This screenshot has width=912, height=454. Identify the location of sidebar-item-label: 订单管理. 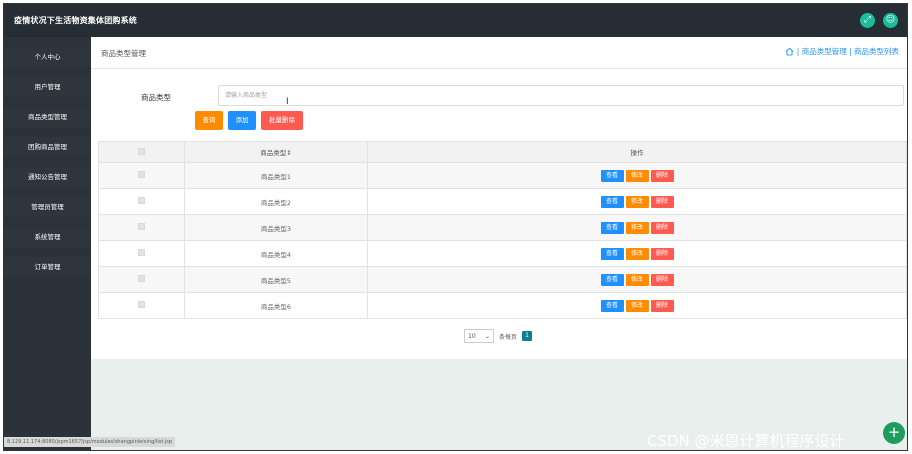
(47, 267).